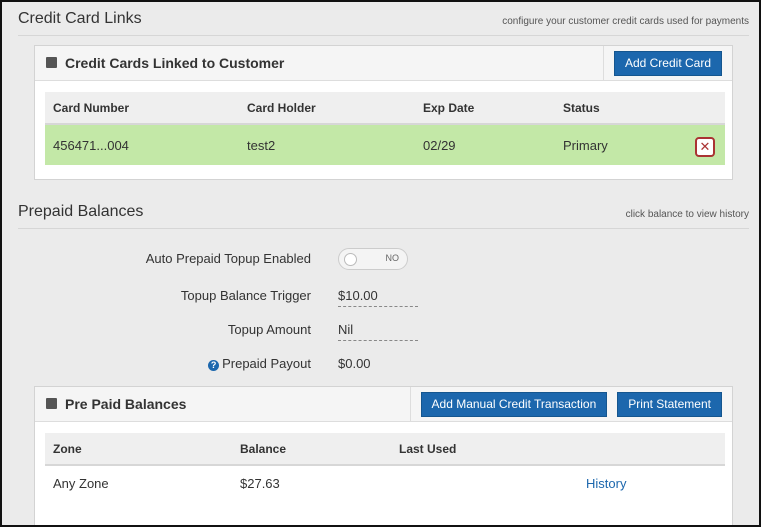 This screenshot has height=527, width=761. I want to click on add-credit-card-button: Add Credit Card, so click(667, 63).